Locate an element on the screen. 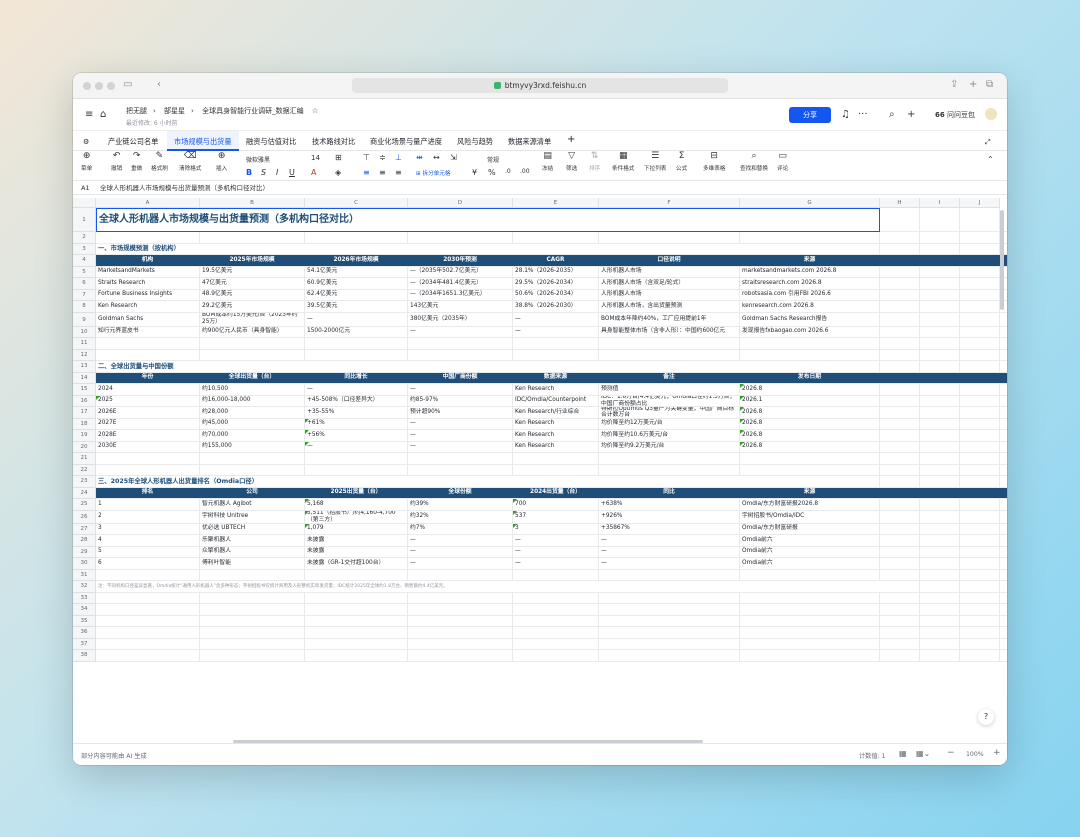  row-header: 33 is located at coordinates (84, 598).